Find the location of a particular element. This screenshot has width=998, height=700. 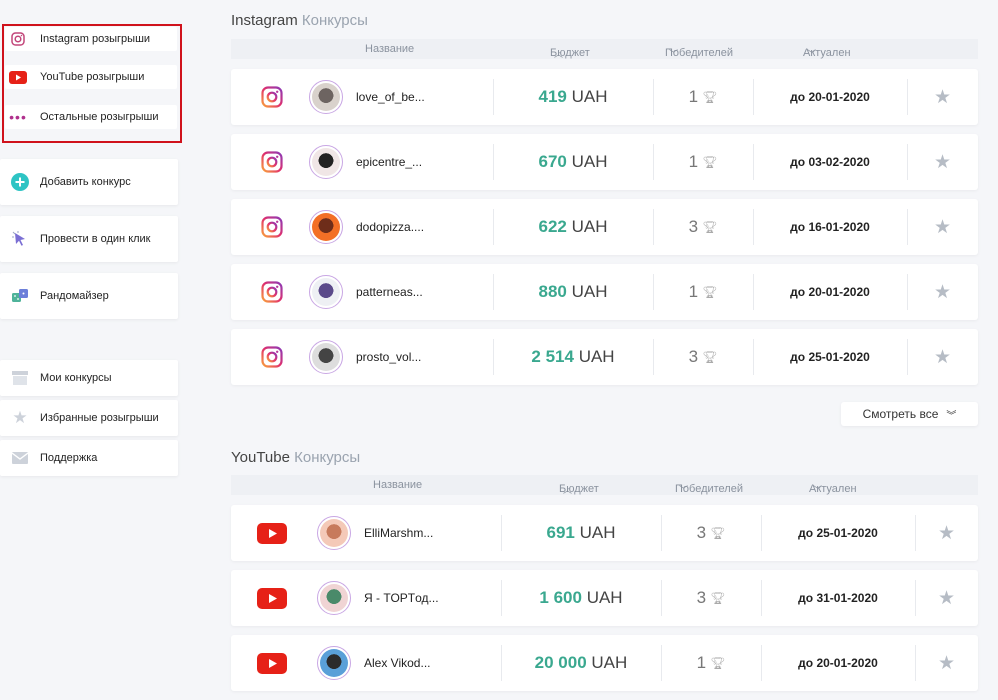

sidebar-item-youtube: YouTube розыгрыши is located at coordinates (91, 77).